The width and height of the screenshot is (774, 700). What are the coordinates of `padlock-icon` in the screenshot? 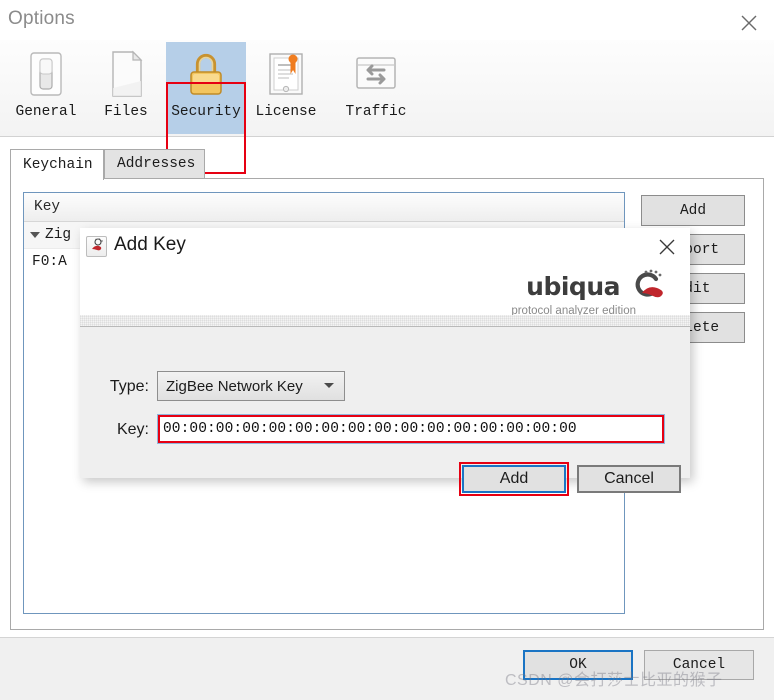 It's located at (206, 74).